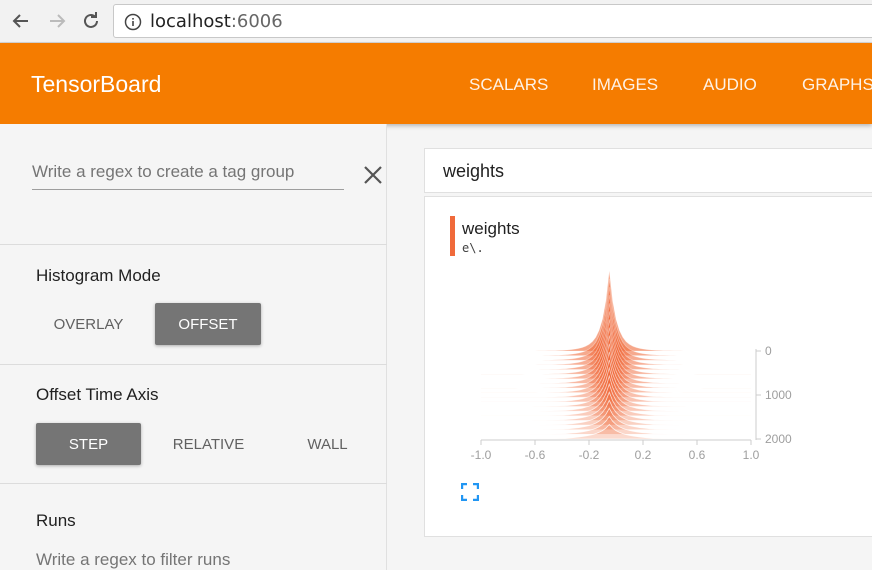 This screenshot has height=570, width=872. I want to click on url-text: localhost:6006, so click(216, 21).